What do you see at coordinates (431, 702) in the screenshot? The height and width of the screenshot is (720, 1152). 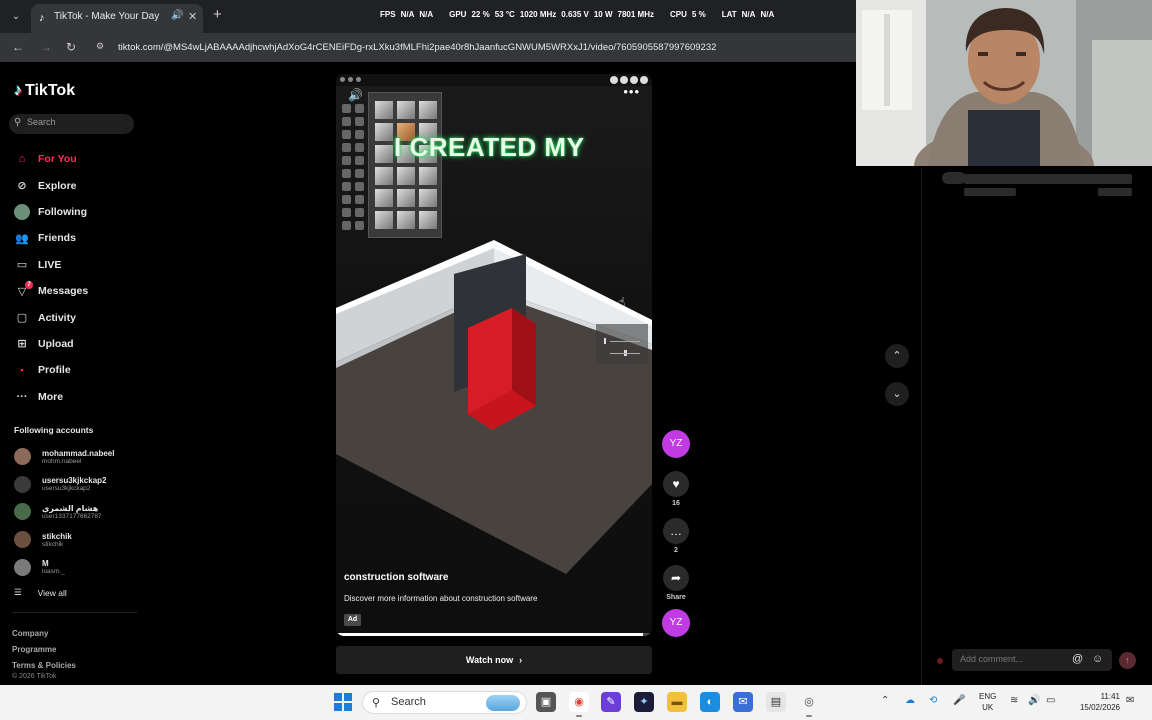 I see `taskbar-search-input` at bounding box center [431, 702].